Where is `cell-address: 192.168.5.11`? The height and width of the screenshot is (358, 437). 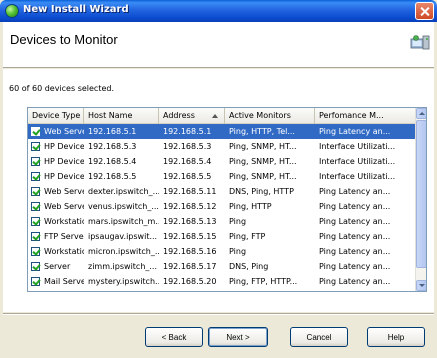
cell-address: 192.168.5.11 is located at coordinates (190, 191).